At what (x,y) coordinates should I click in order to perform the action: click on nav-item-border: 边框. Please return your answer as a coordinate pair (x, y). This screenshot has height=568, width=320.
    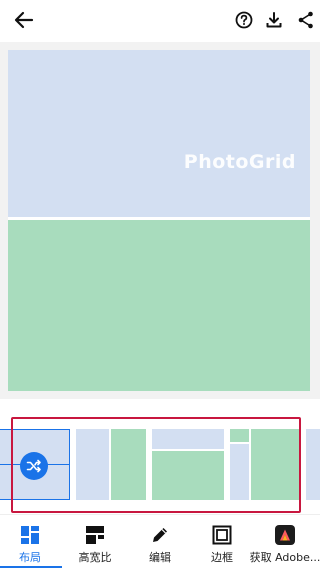
    Looking at the image, I should click on (222, 541).